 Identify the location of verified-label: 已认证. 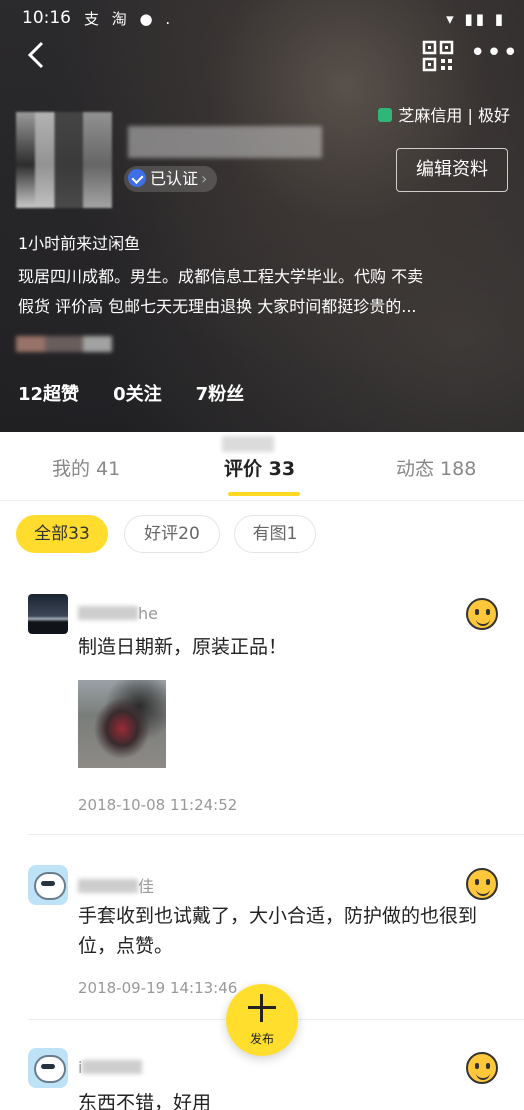
(174, 178).